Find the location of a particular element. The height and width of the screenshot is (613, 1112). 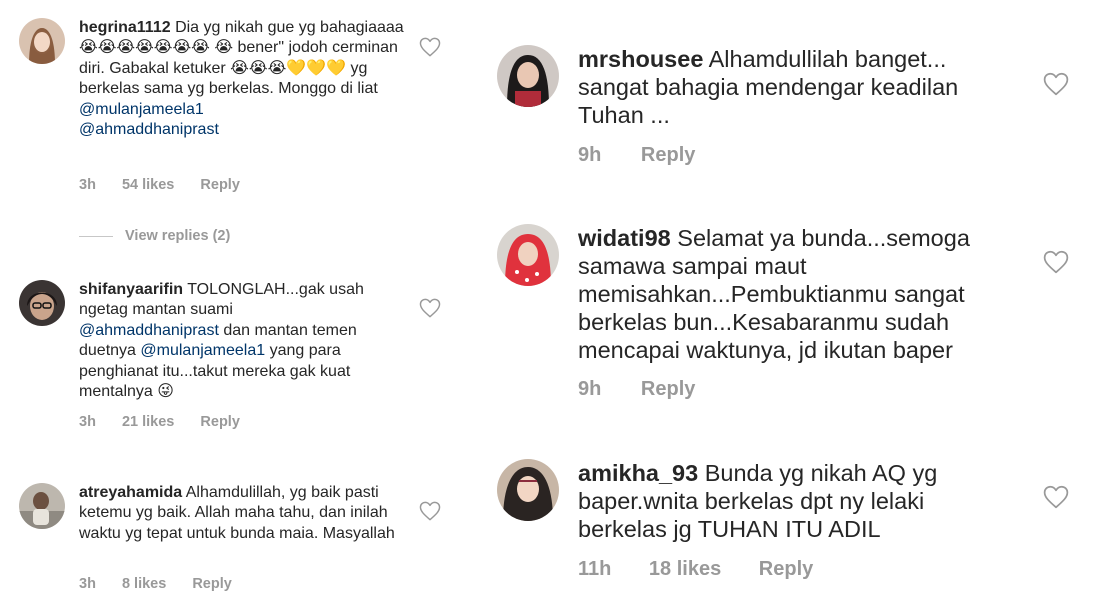

username: amikha_93 is located at coordinates (638, 473).